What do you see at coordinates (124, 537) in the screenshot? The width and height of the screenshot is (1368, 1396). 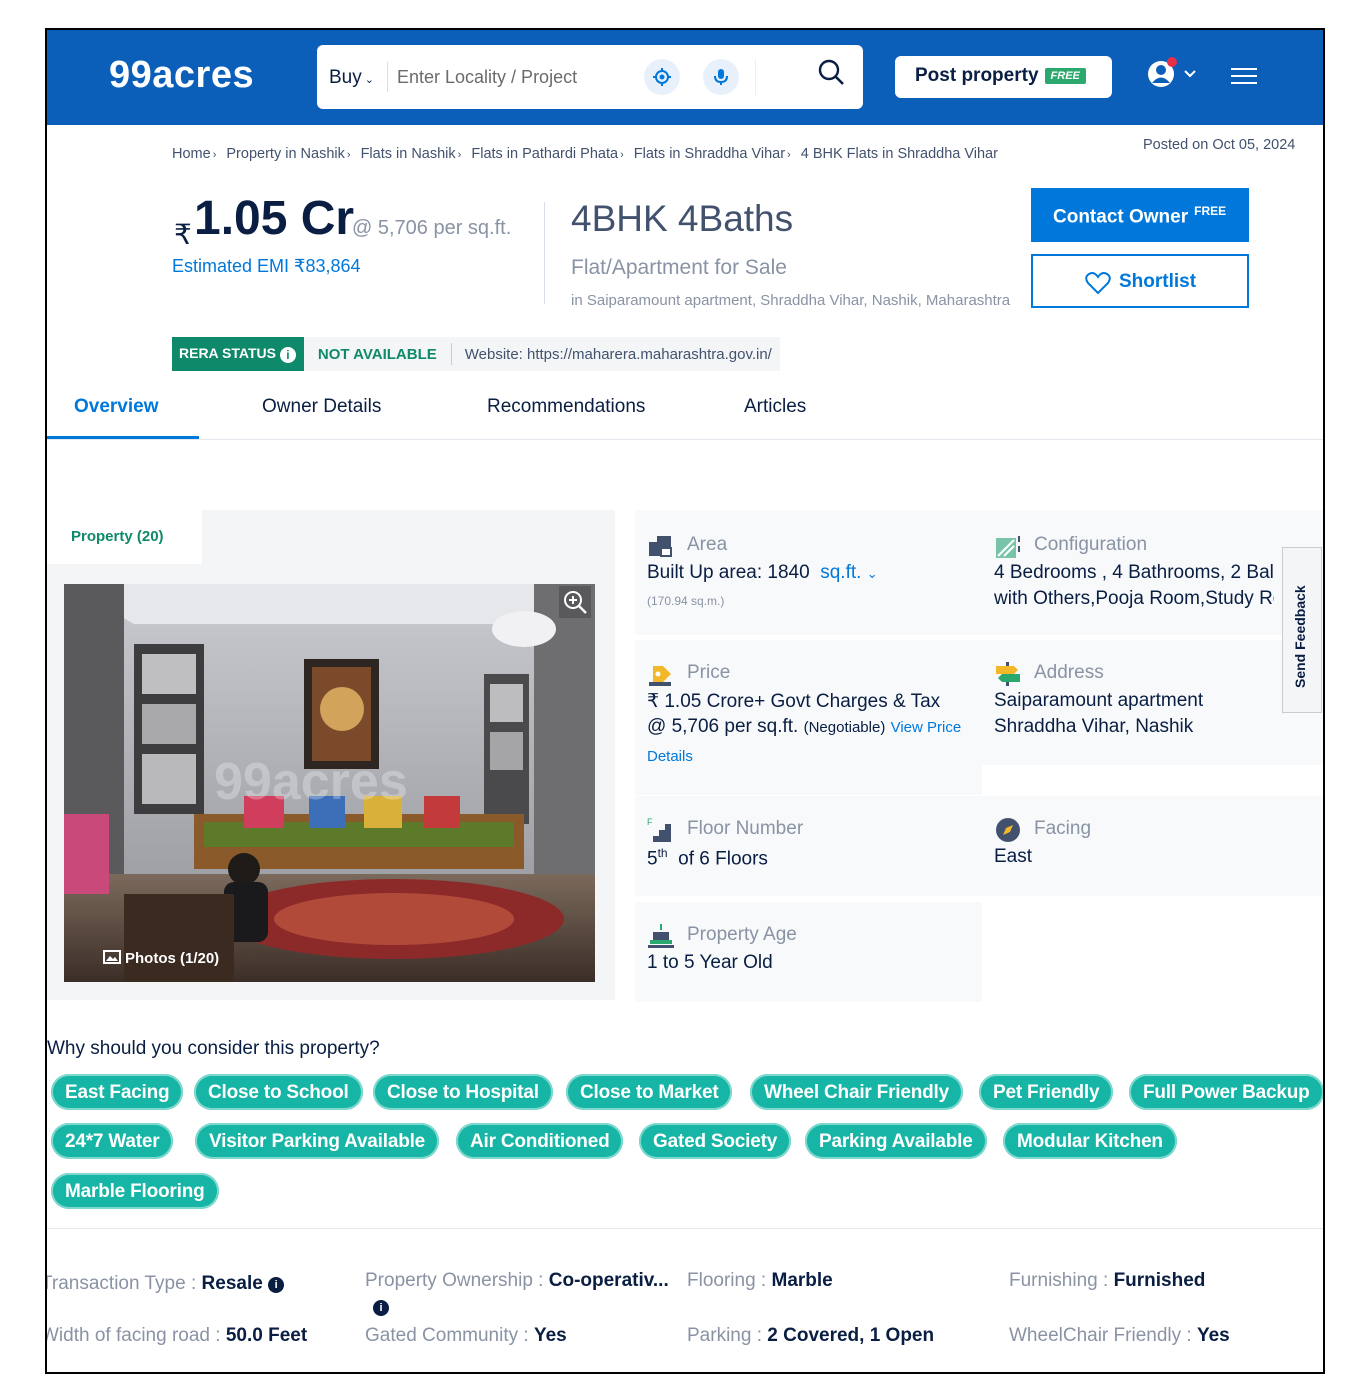 I see `gallery-tab-property: Property (20)` at bounding box center [124, 537].